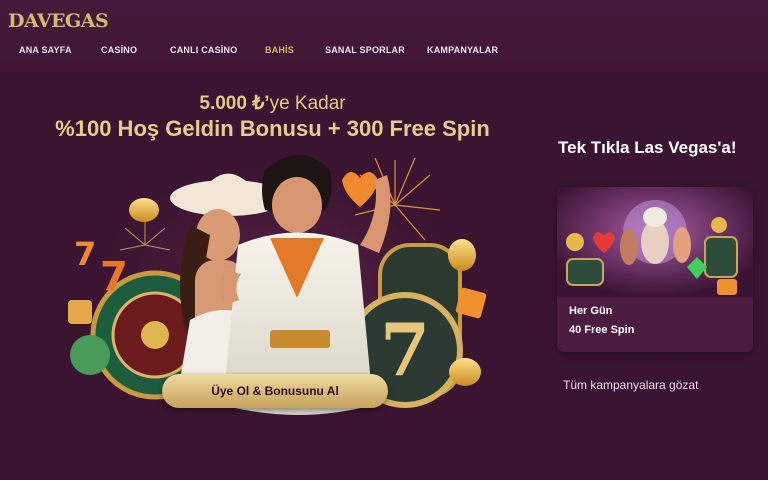  I want to click on hero-headline-bonus: %100 Hoş Geldin Bonusu + 300 Free Spin, so click(272, 128).